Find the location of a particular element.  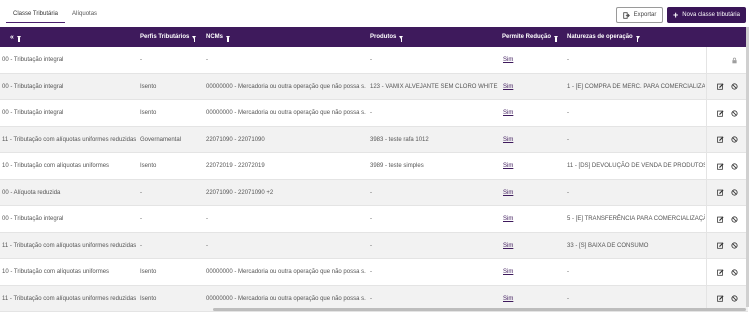

export-icon is located at coordinates (626, 15).